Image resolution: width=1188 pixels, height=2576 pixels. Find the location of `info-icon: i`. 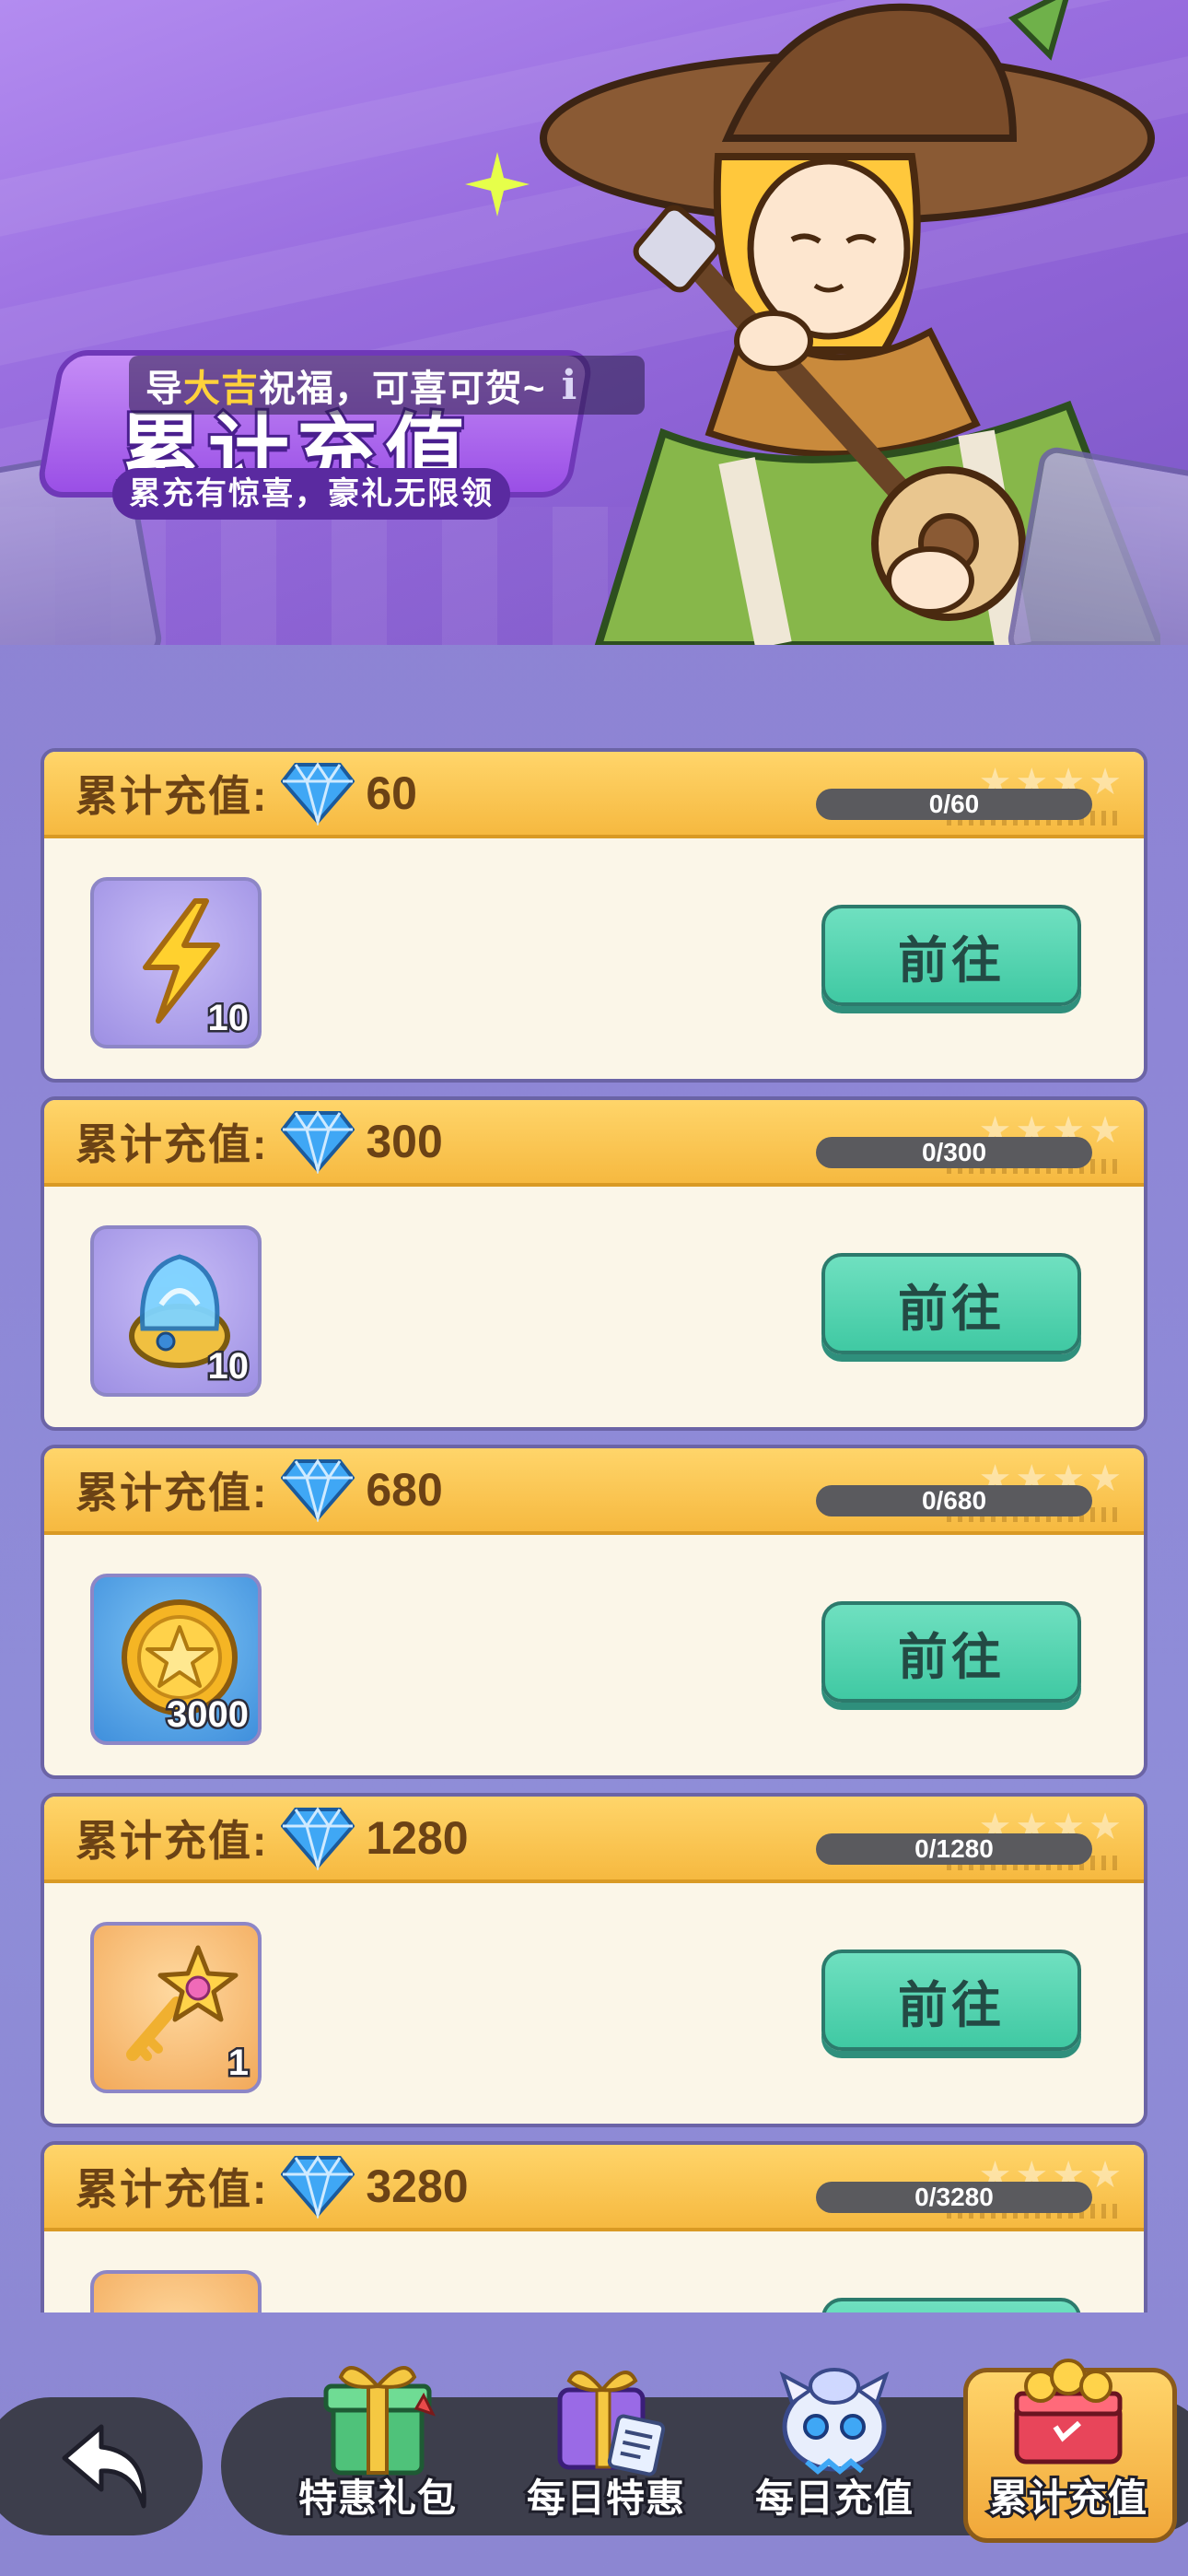

info-icon: i is located at coordinates (569, 385).